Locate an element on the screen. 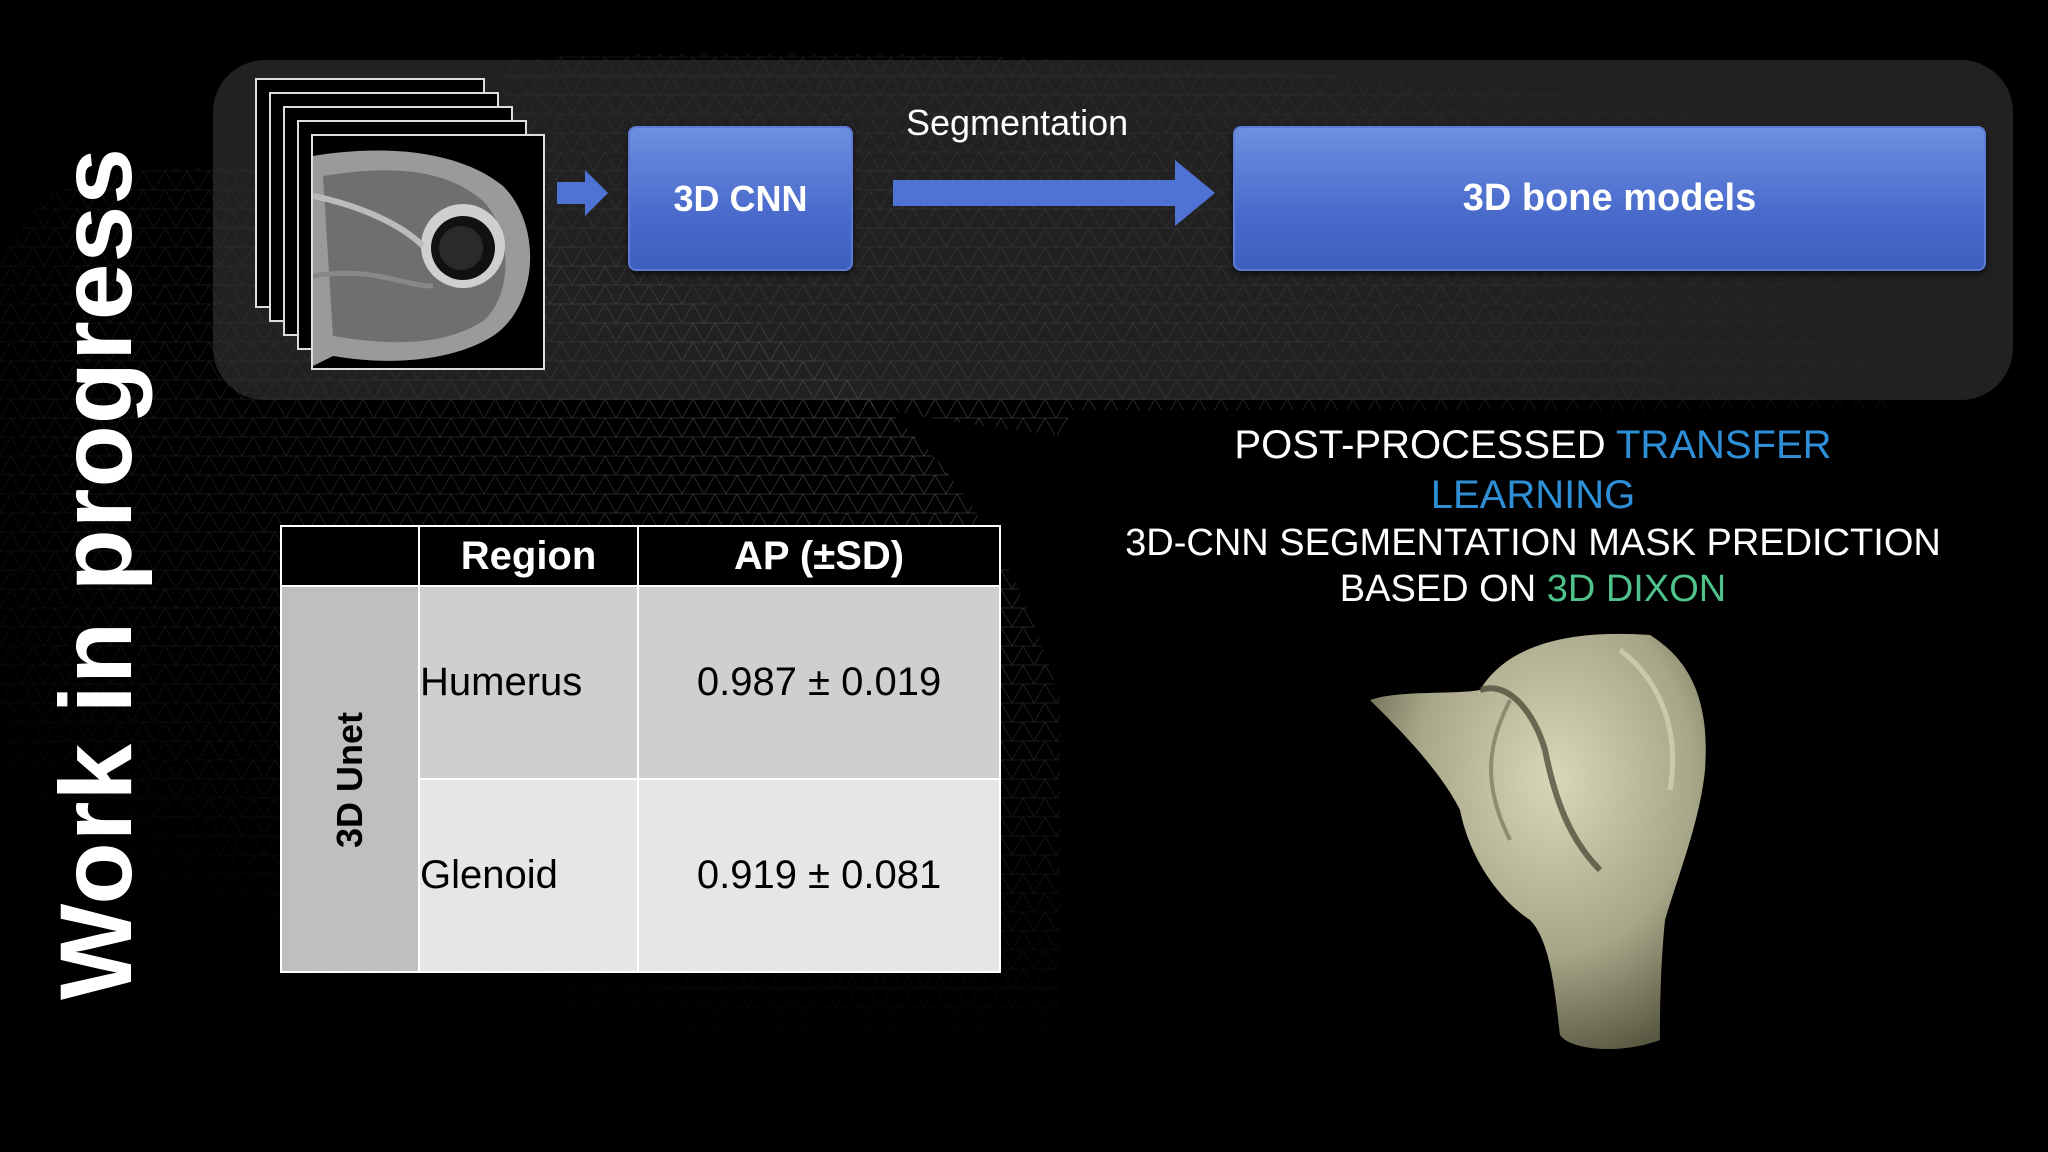  arrow-right-icon is located at coordinates (582, 193).